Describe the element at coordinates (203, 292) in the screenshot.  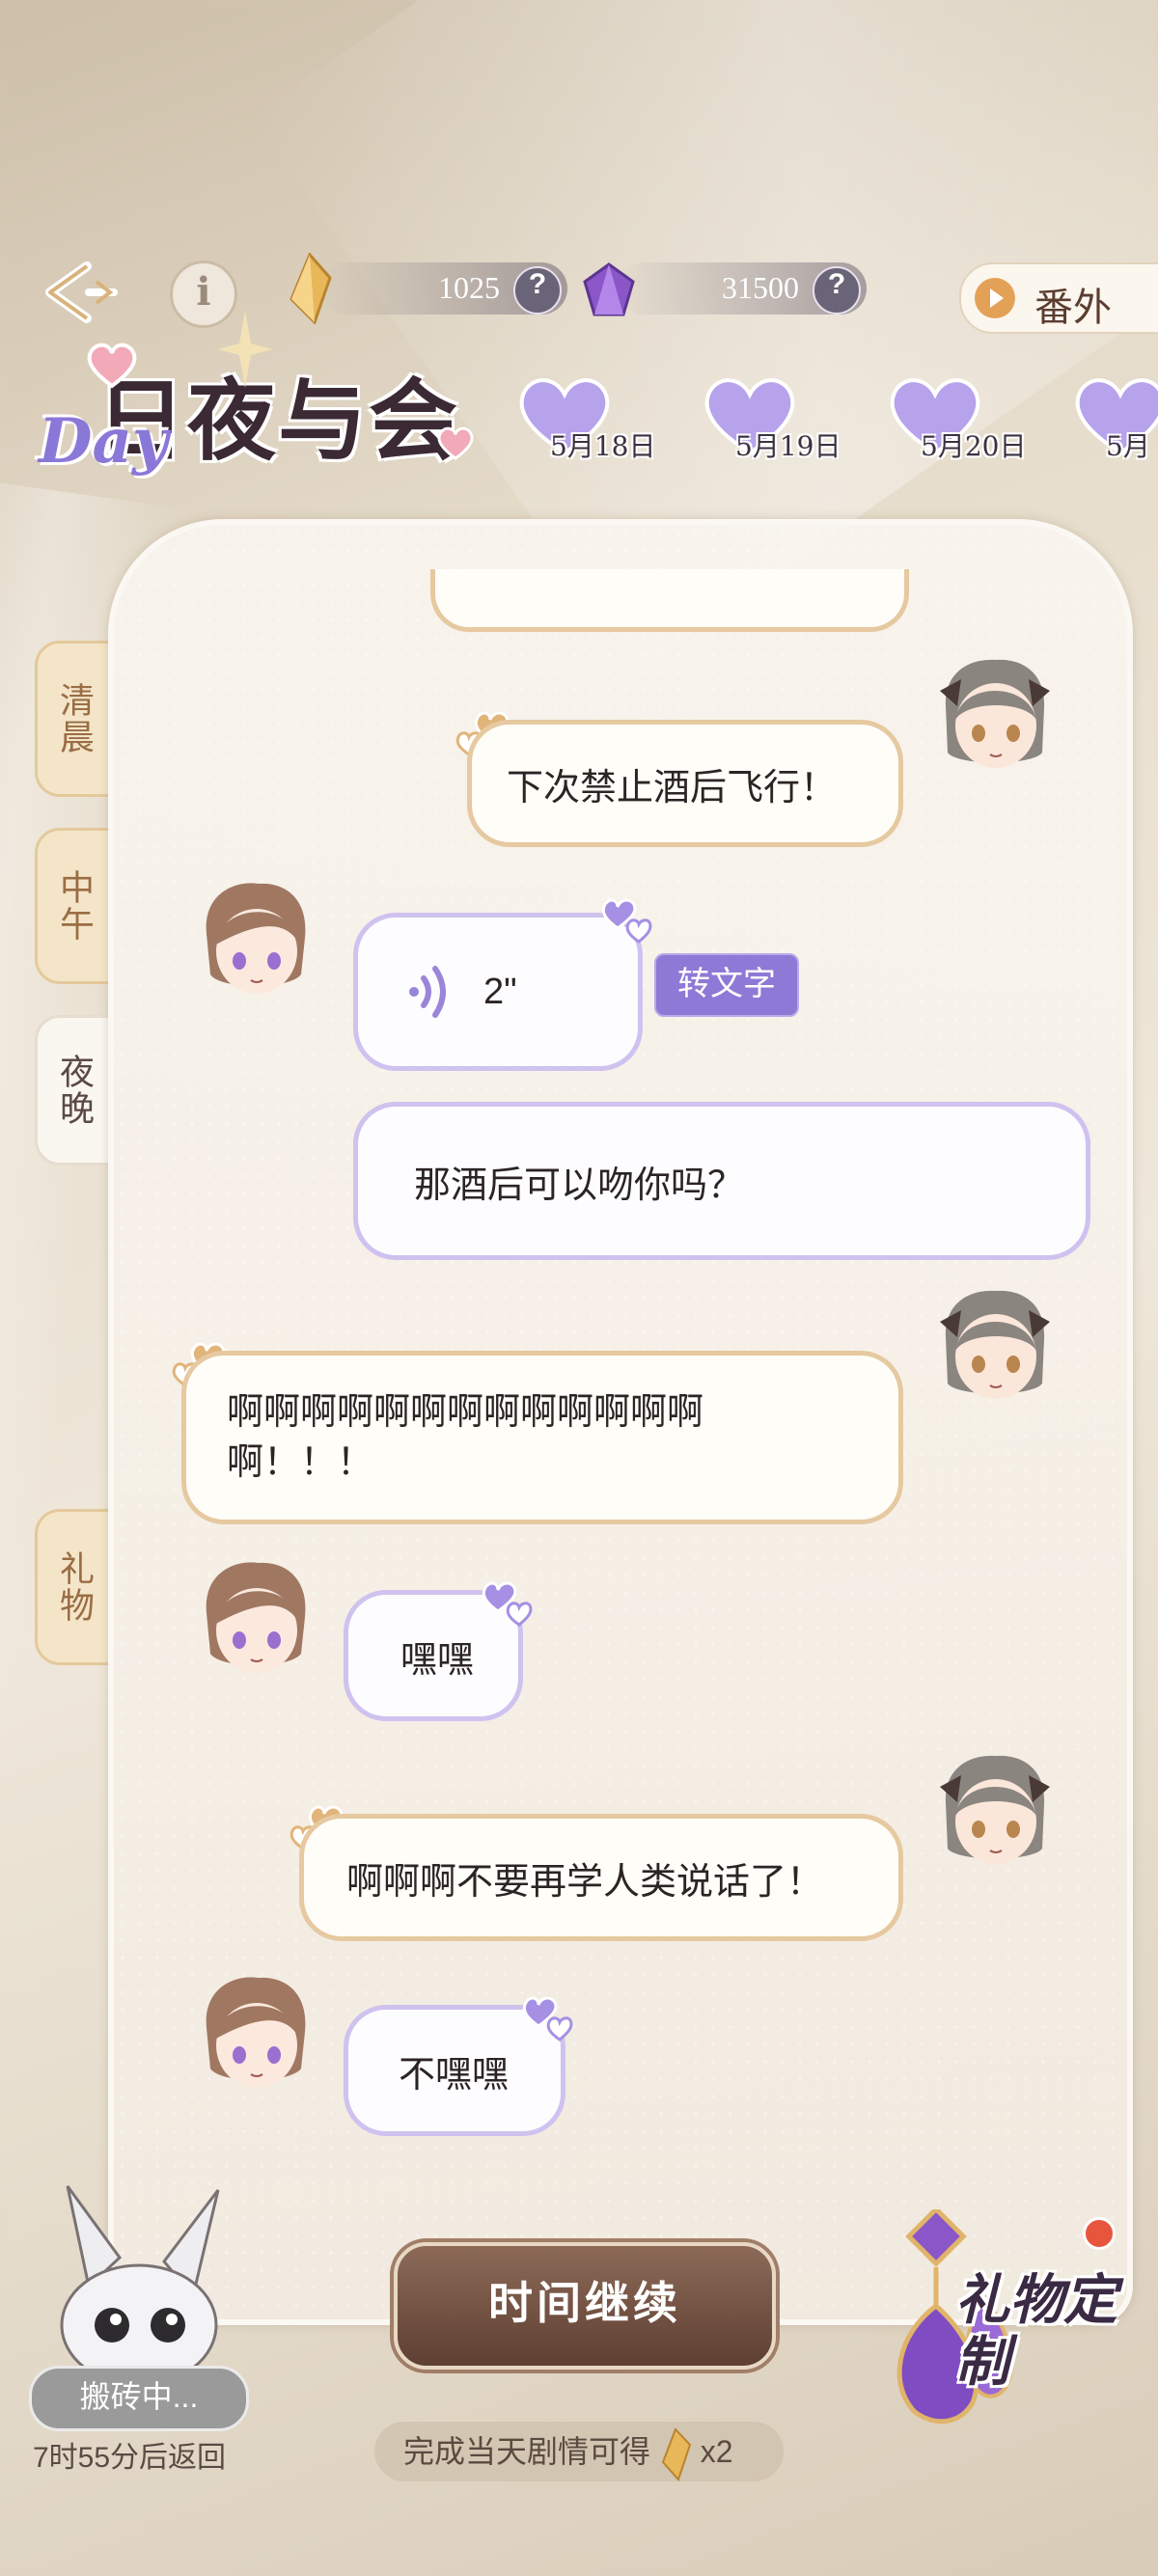
I see `info-icon: i` at that location.